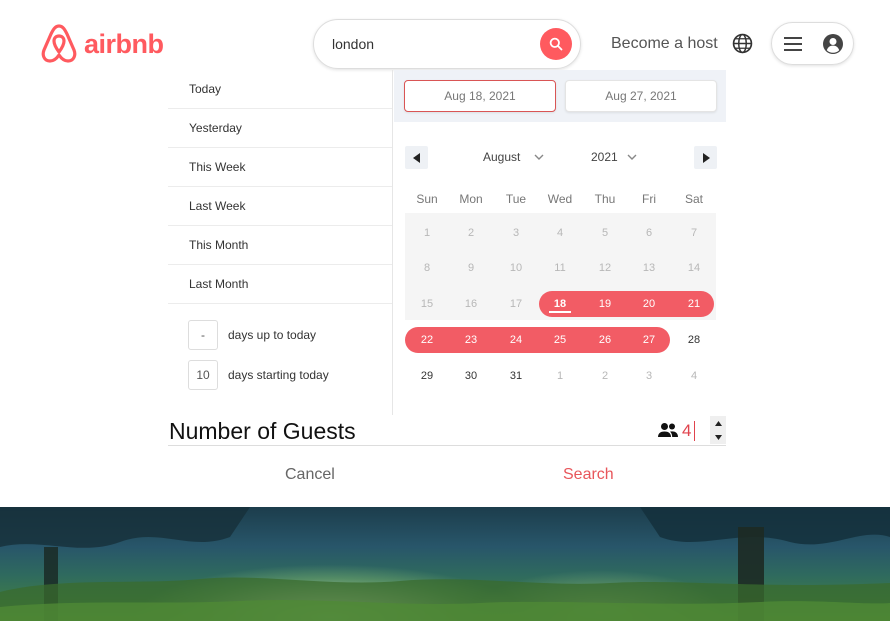 This screenshot has width=890, height=621. I want to click on calendar-day-label: 13, so click(649, 268).